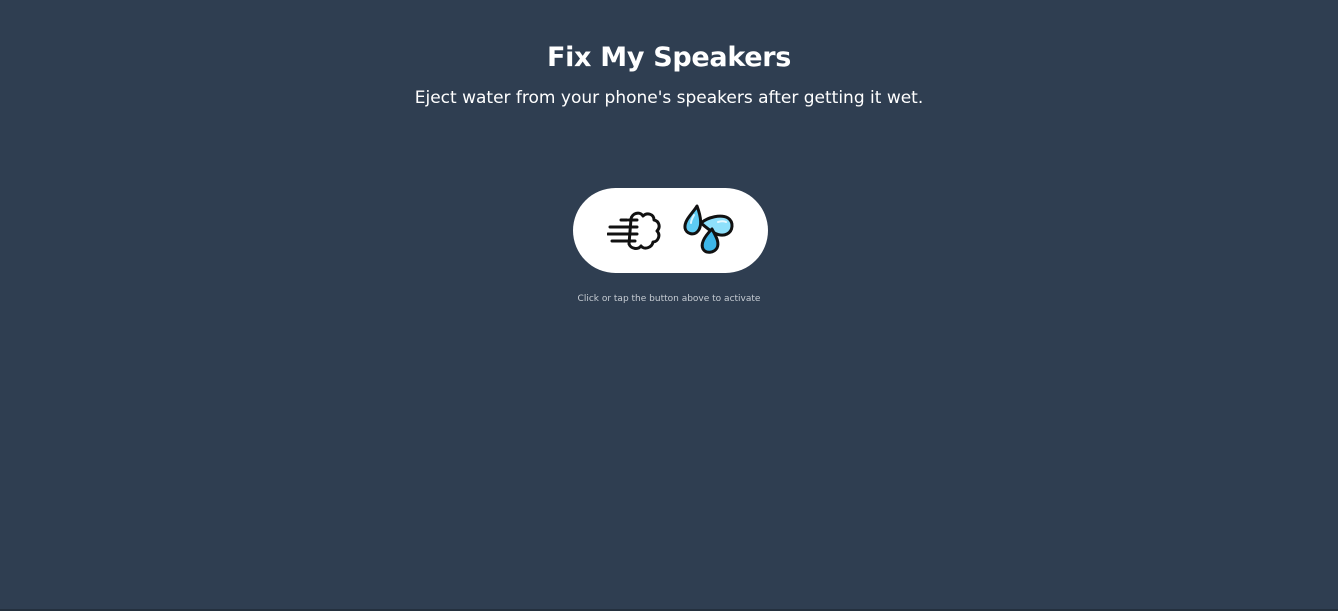 The height and width of the screenshot is (611, 1338). I want to click on sweat-droplets-icon, so click(708, 229).